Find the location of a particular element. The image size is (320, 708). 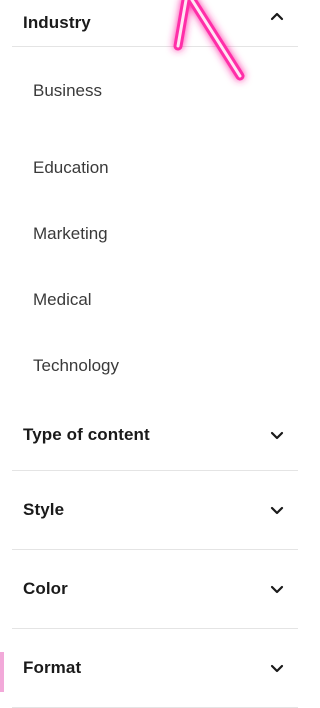

industry-option-business: Business is located at coordinates (155, 91).